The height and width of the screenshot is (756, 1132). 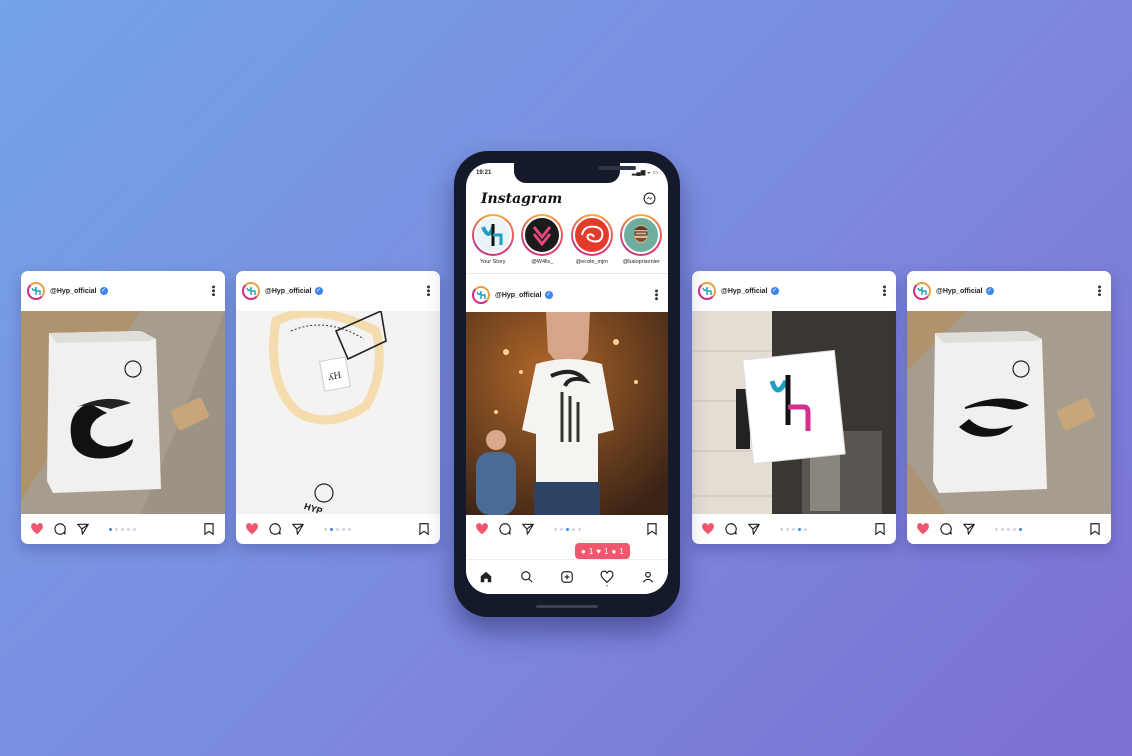 What do you see at coordinates (527, 577) in the screenshot?
I see `search-icon` at bounding box center [527, 577].